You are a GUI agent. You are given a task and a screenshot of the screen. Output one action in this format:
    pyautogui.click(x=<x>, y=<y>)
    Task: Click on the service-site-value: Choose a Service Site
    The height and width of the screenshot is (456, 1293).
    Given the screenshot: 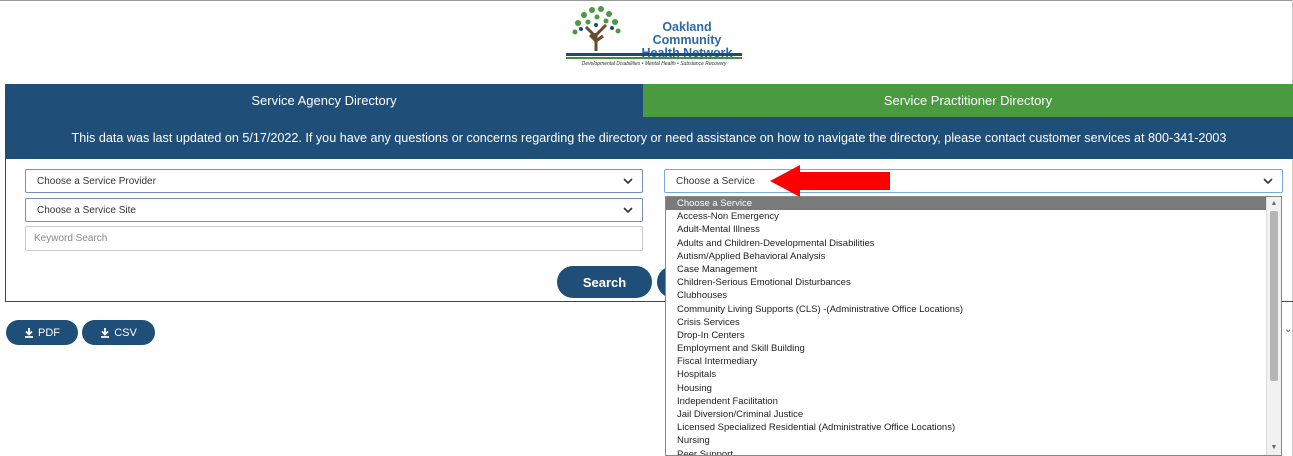 What is the action you would take?
    pyautogui.click(x=86, y=210)
    